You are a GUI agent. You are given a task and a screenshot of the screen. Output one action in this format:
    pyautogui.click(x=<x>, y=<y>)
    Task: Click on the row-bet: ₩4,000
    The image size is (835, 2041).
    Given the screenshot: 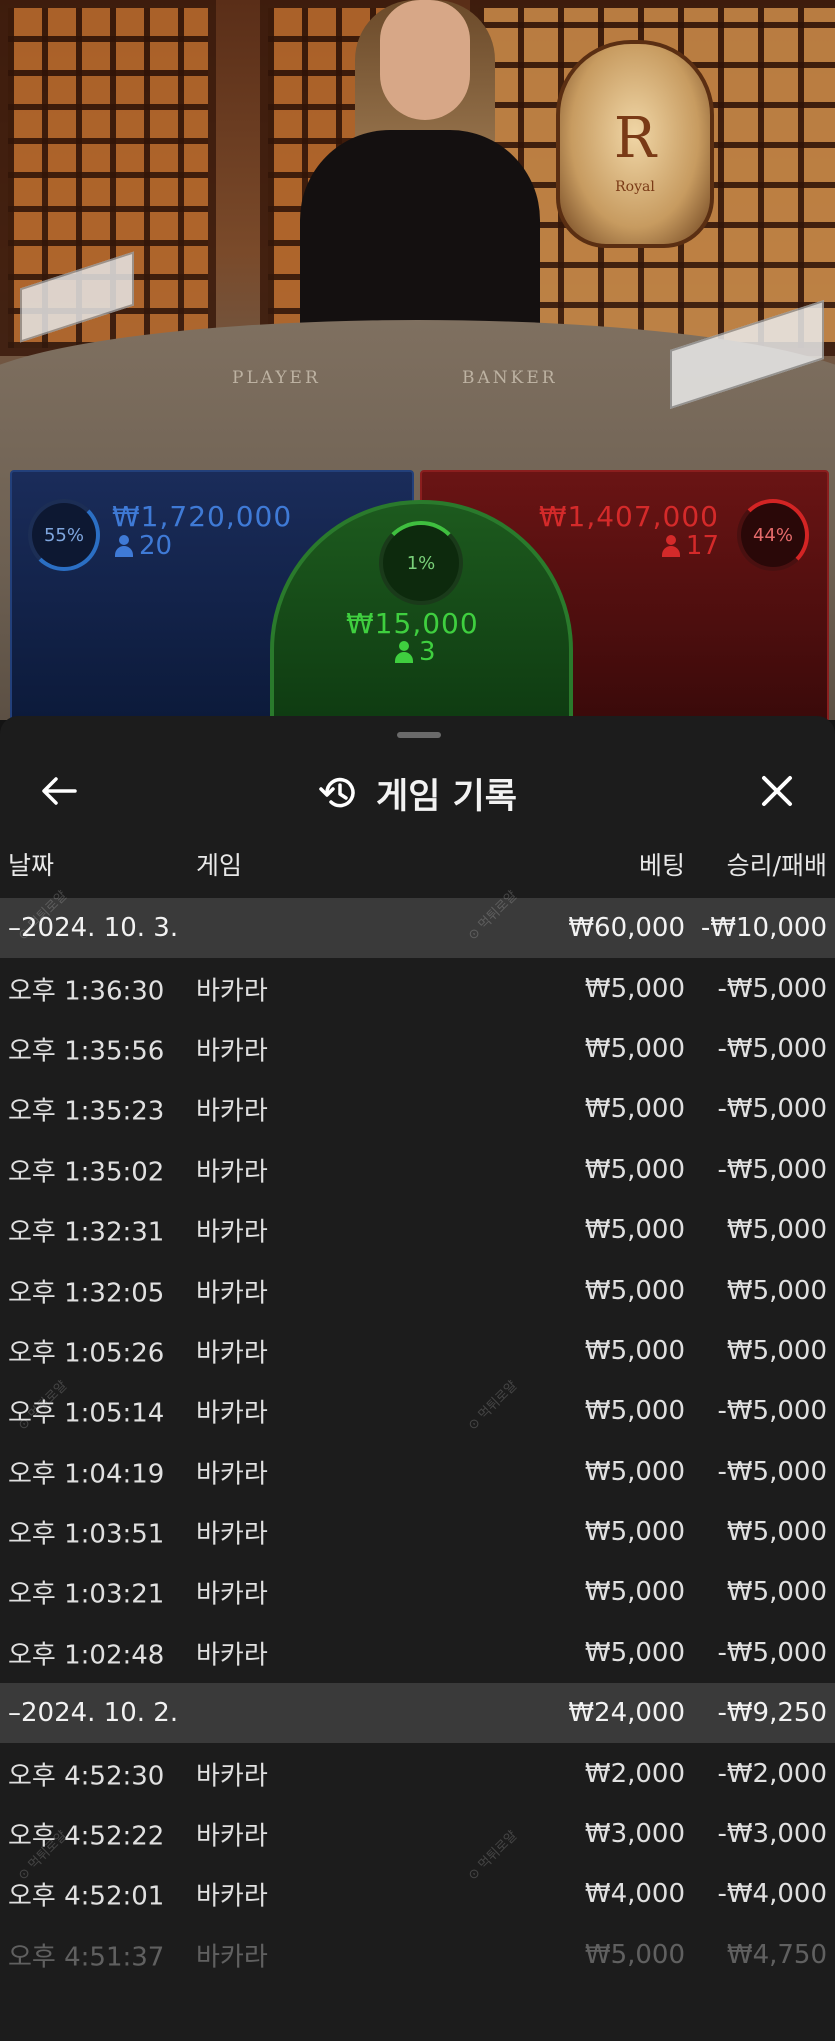 What is the action you would take?
    pyautogui.click(x=634, y=1894)
    